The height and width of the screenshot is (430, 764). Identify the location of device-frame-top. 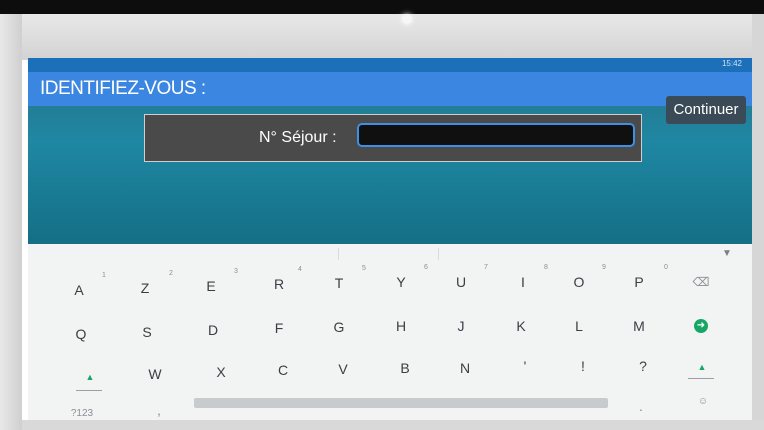
(393, 37).